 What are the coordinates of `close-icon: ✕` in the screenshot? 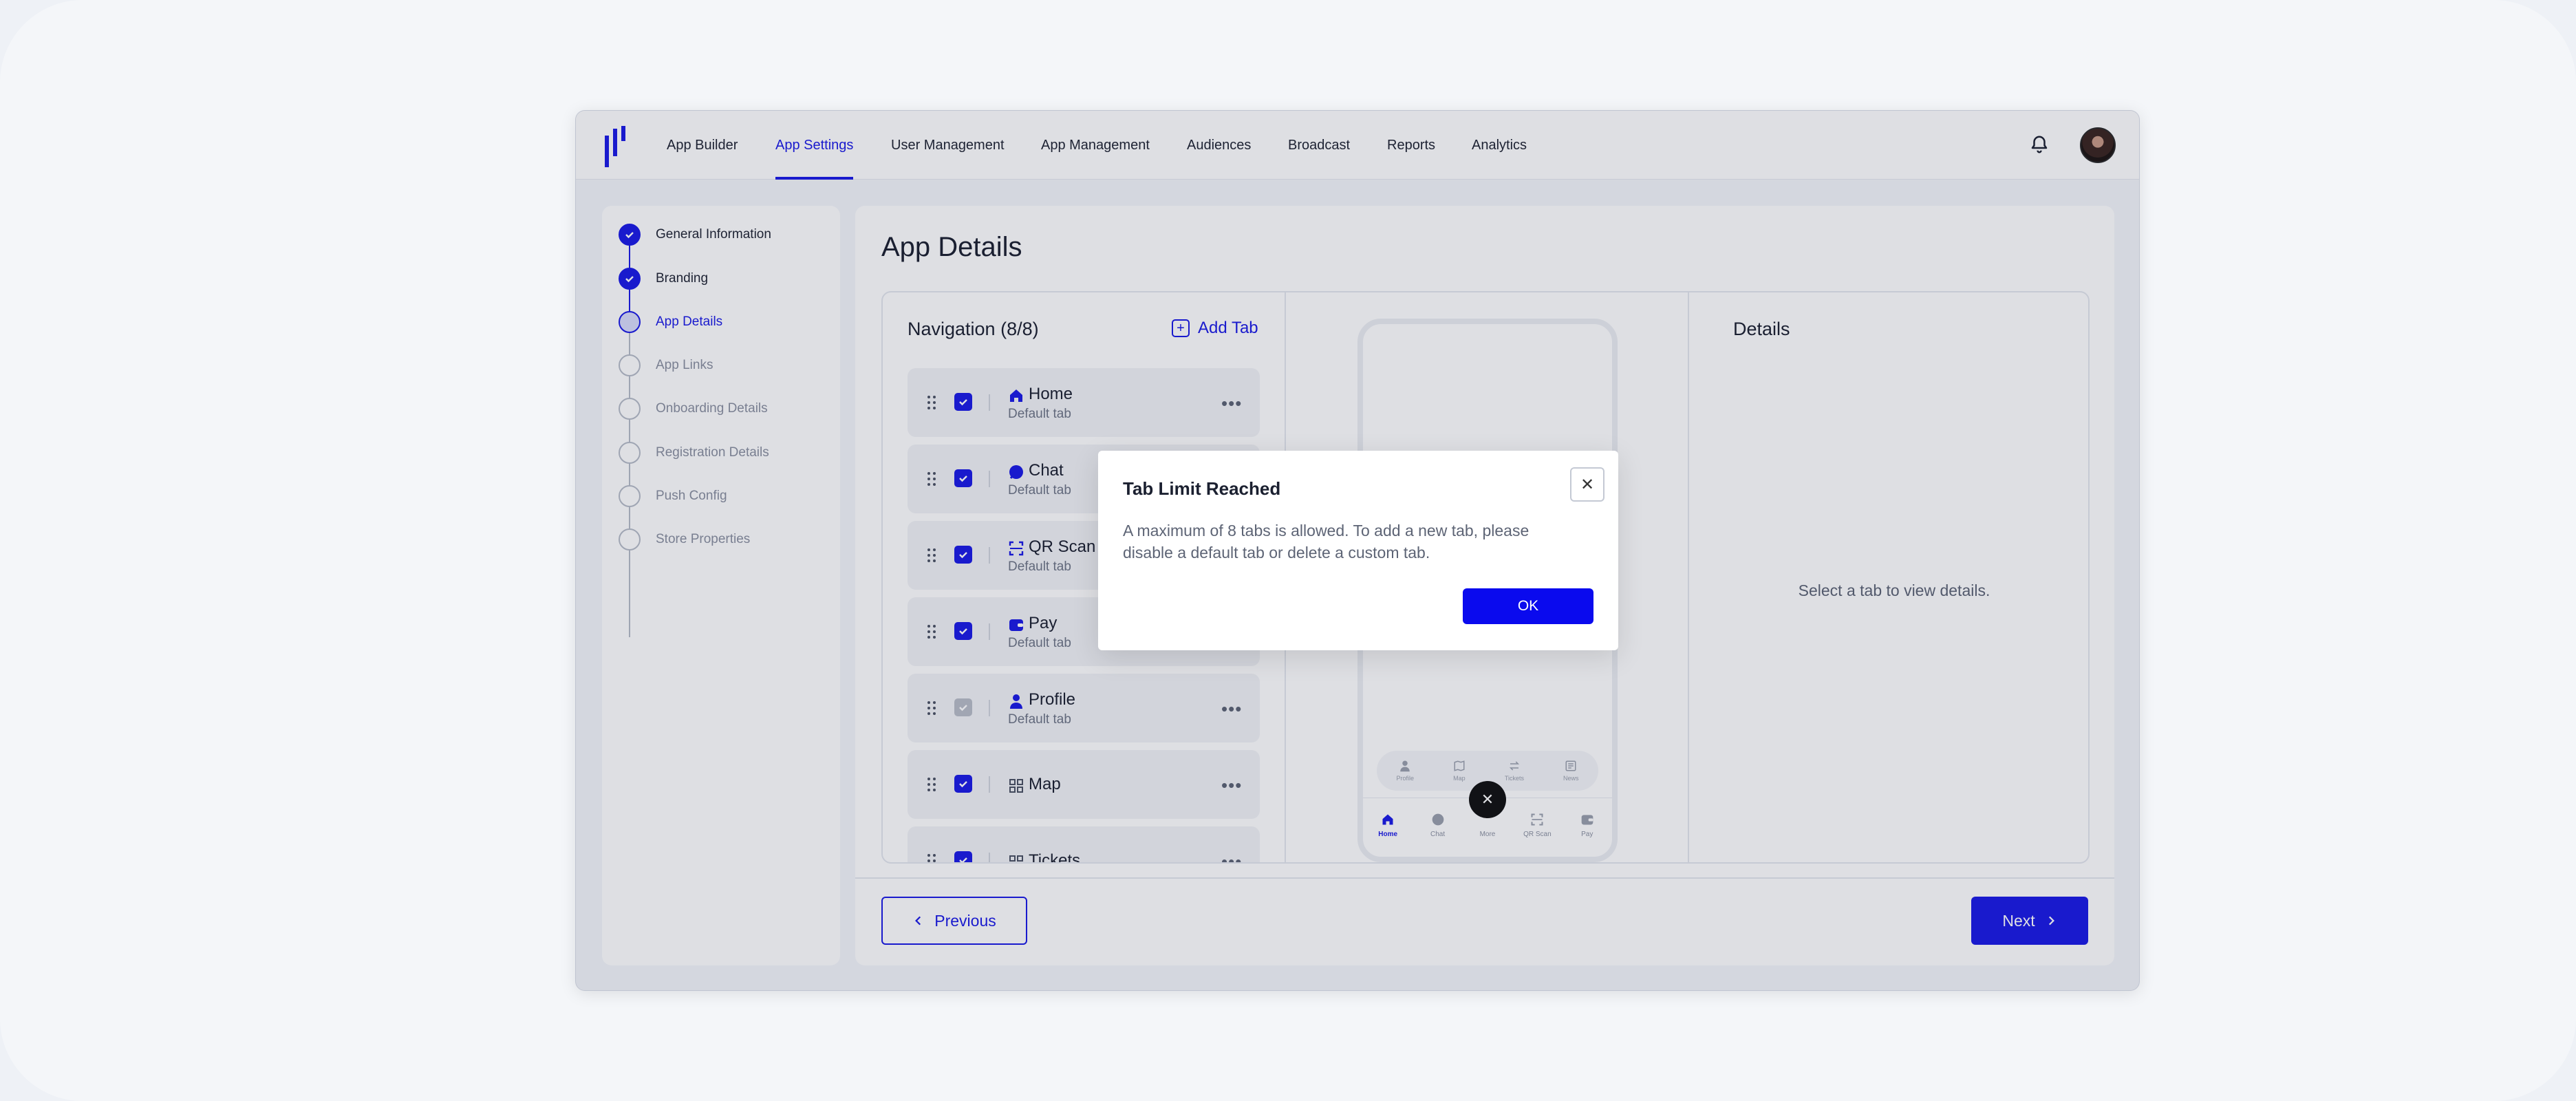 It's located at (1587, 484).